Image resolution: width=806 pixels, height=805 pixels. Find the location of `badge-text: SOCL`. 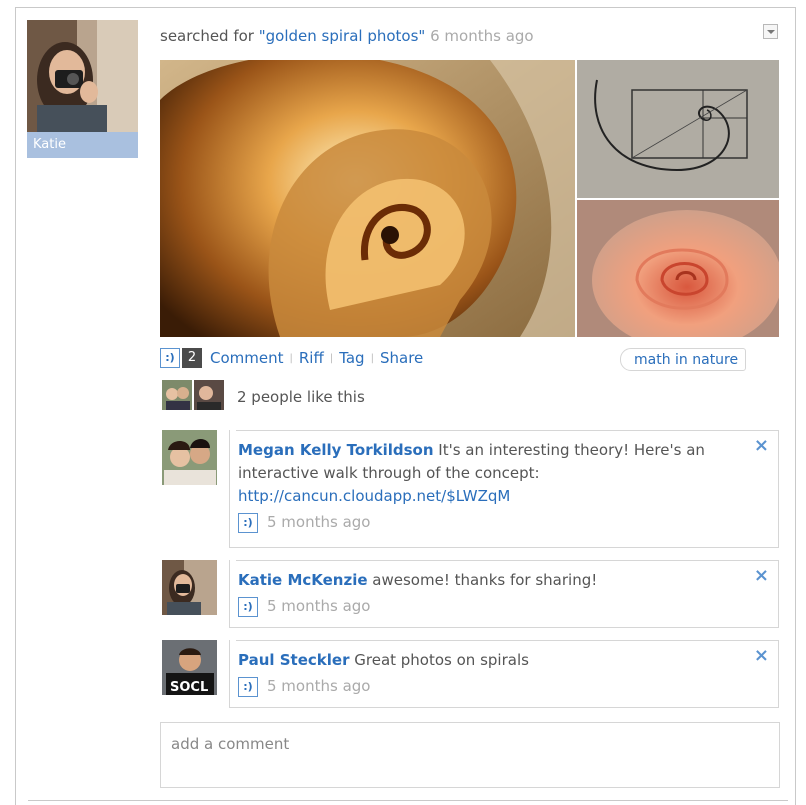

badge-text: SOCL is located at coordinates (189, 687).